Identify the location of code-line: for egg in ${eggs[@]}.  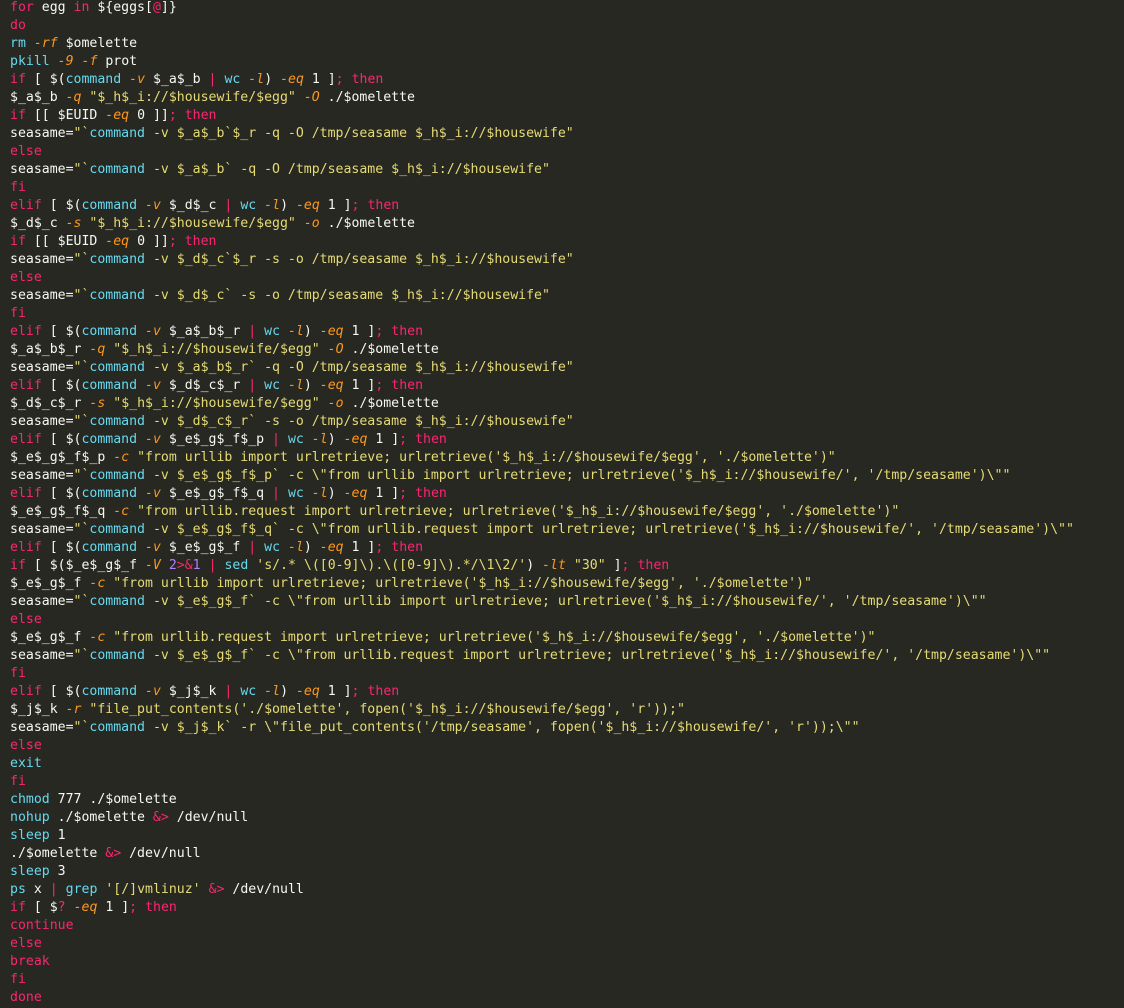
(542, 8).